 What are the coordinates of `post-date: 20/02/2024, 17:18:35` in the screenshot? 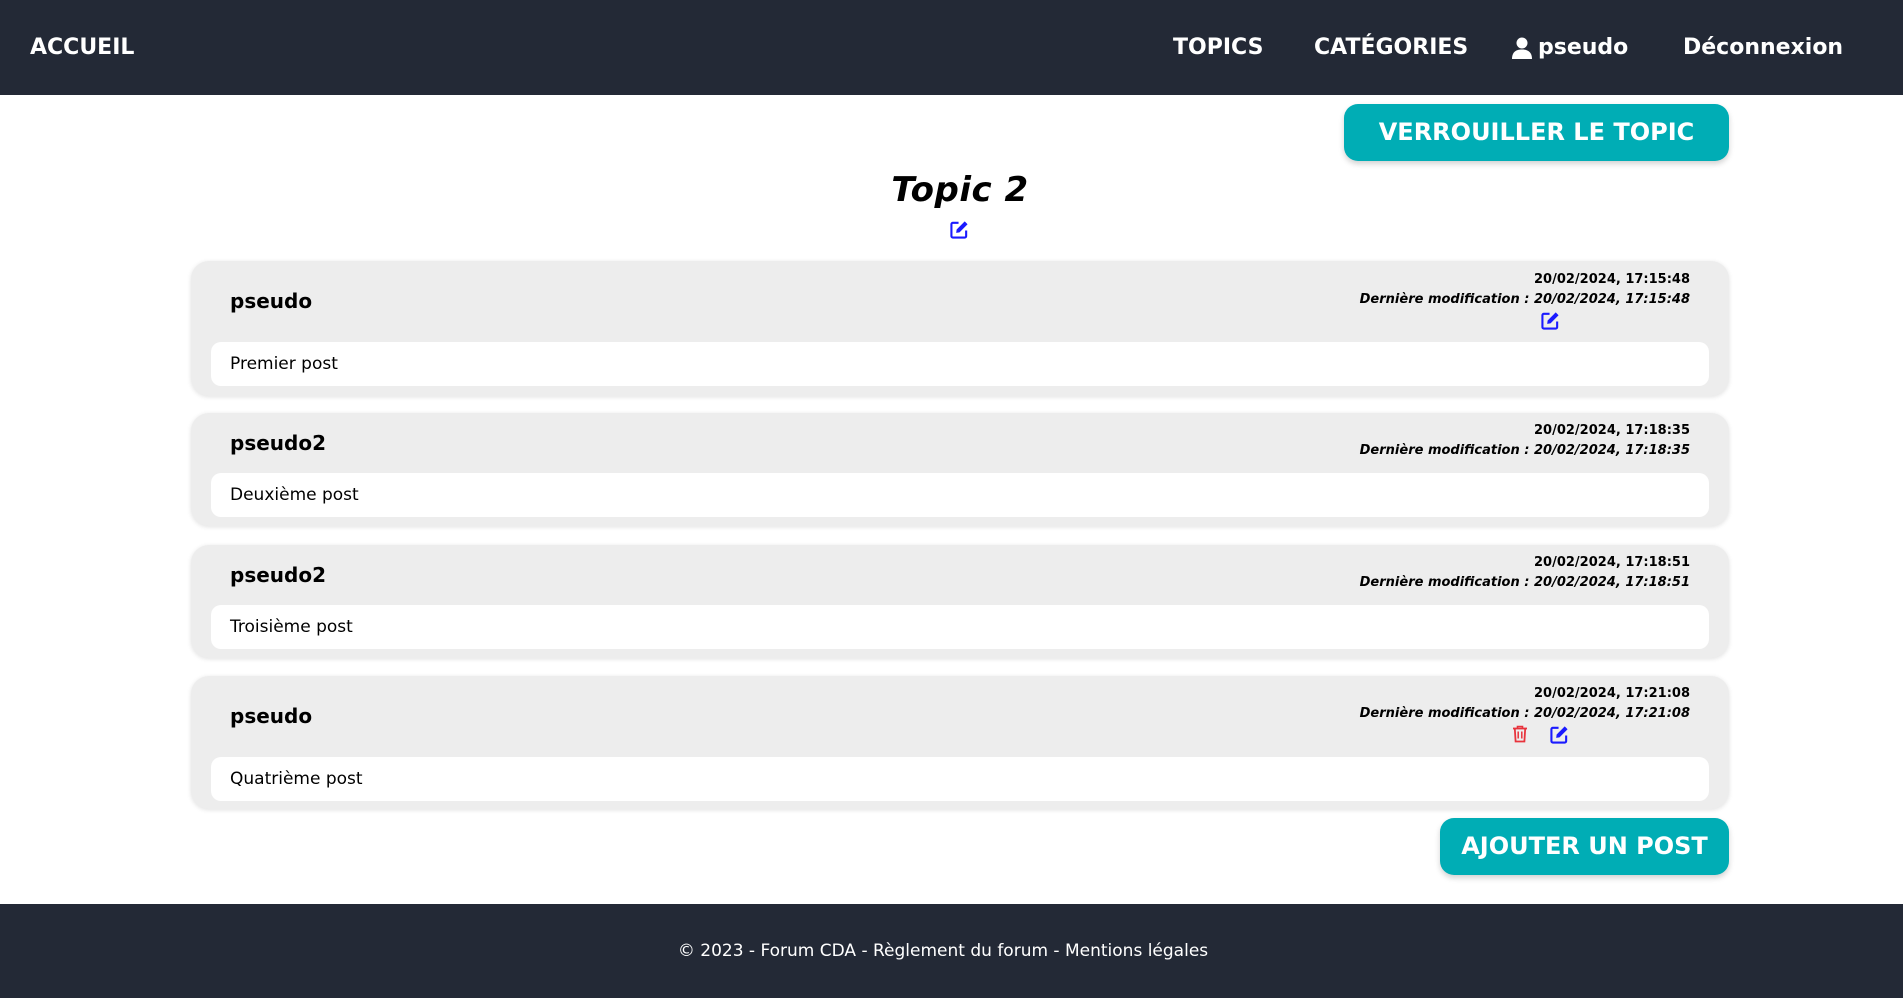 It's located at (1612, 430).